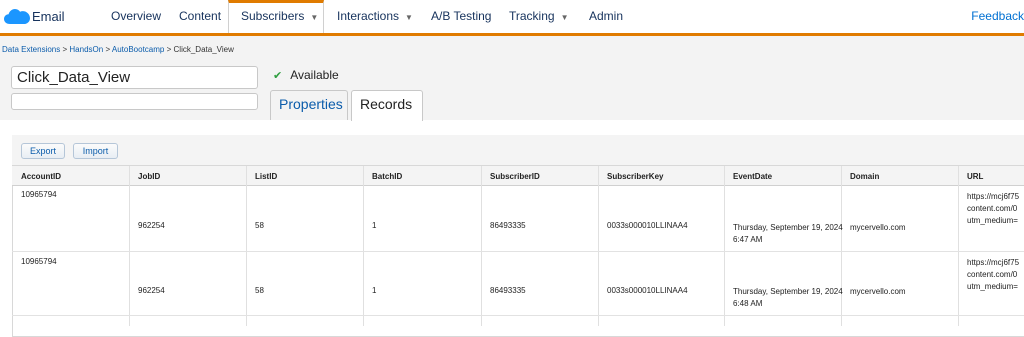 The image size is (1024, 337). What do you see at coordinates (606, 16) in the screenshot?
I see `nav-admin: Admin` at bounding box center [606, 16].